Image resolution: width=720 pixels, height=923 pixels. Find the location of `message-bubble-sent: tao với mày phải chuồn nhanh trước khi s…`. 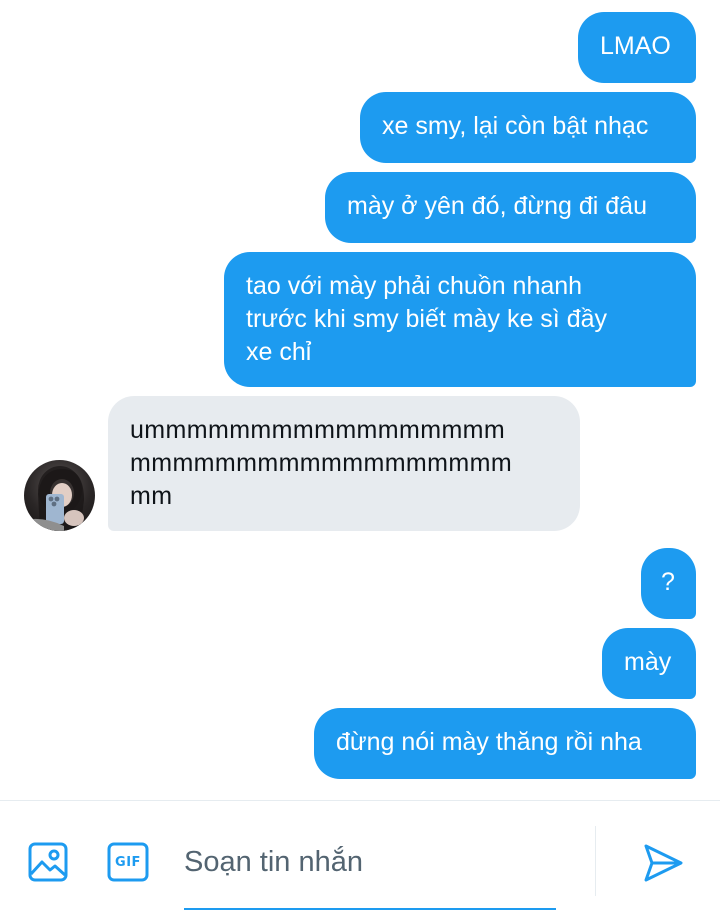

message-bubble-sent: tao với mày phải chuồn nhanh trước khi s… is located at coordinates (460, 319).